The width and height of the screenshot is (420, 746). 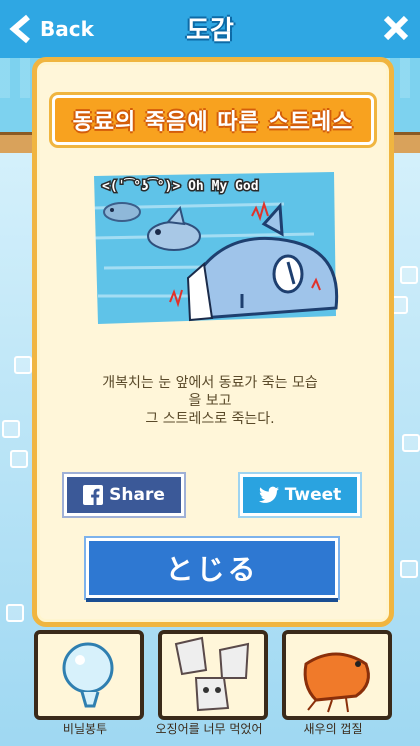 What do you see at coordinates (210, 419) in the screenshot?
I see `description-line: 그 스트레스로 죽는다.` at bounding box center [210, 419].